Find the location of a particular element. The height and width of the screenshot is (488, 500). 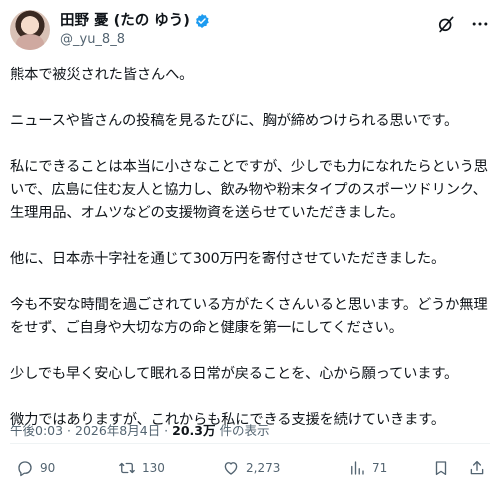

post-paragraph: 熊本で被災された皆さんへ。 is located at coordinates (102, 75).